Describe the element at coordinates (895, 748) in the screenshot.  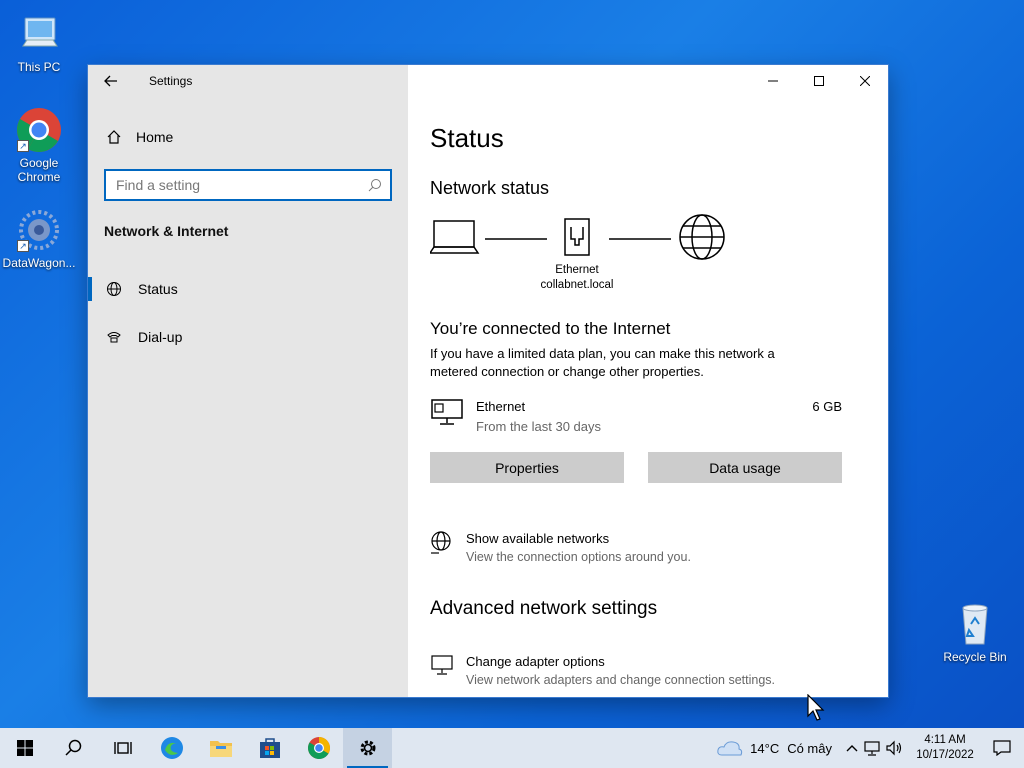
I see `volume-icon` at that location.